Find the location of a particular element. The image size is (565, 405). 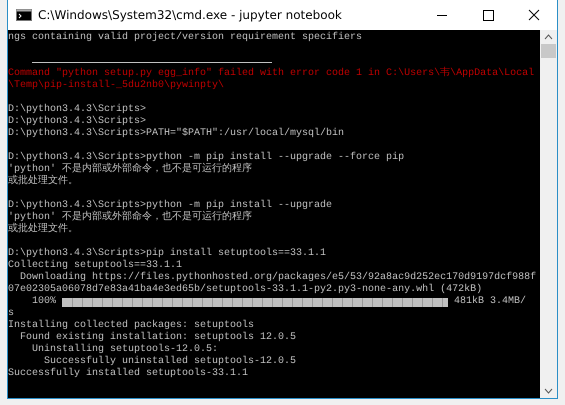

scrollbar is located at coordinates (548, 214).